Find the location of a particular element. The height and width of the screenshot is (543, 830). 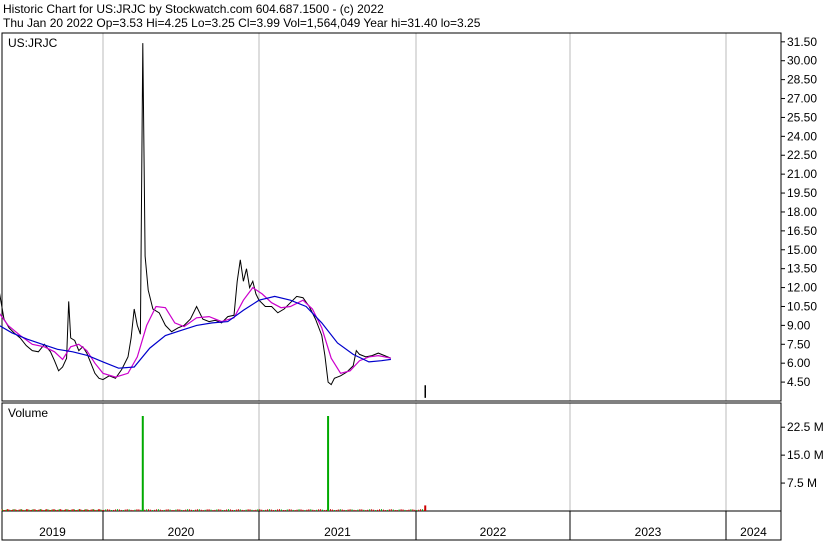

price-tick-label: 10.50 is located at coordinates (802, 306).